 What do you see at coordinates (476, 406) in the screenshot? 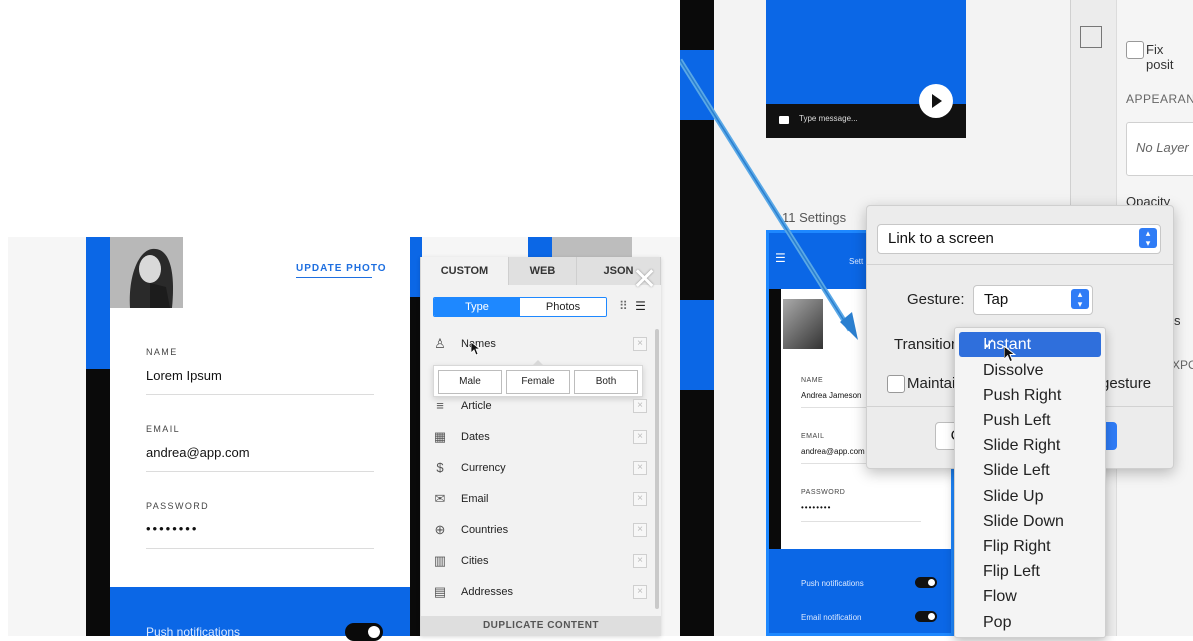
I see `item-label: Article` at bounding box center [476, 406].